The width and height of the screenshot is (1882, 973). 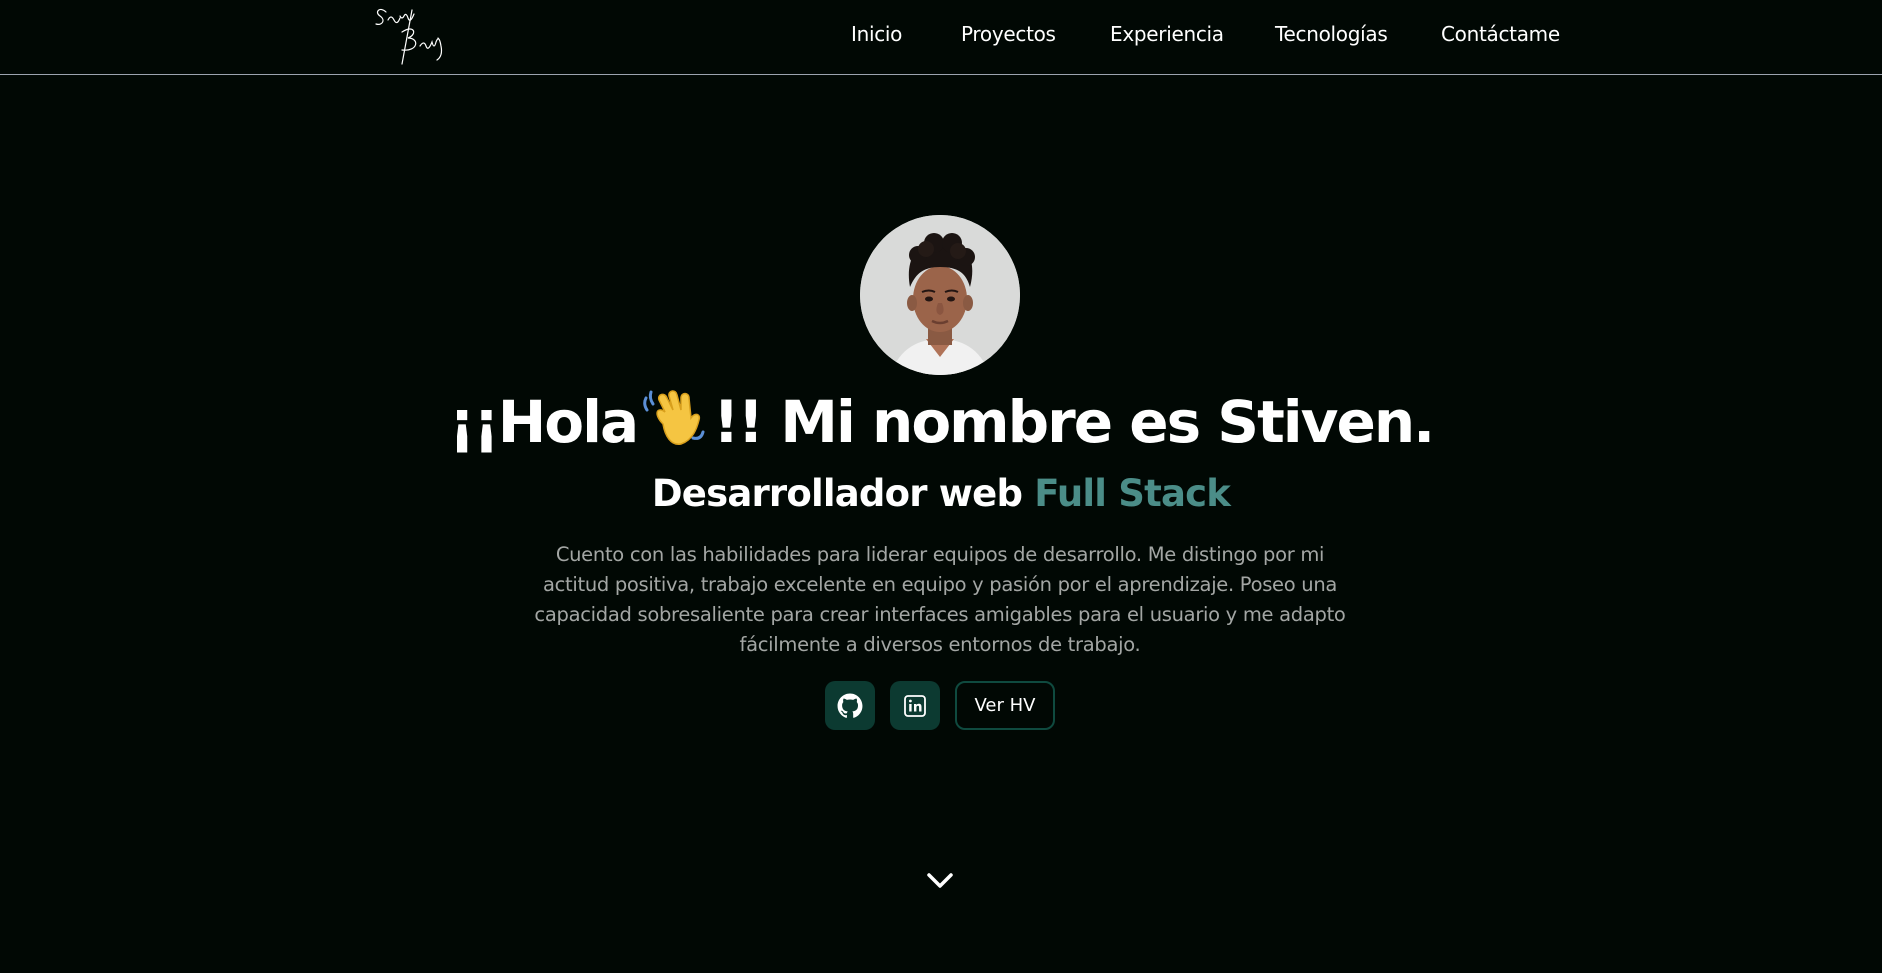 What do you see at coordinates (543, 422) in the screenshot?
I see `greeting-prefix: ¡¡Hola` at bounding box center [543, 422].